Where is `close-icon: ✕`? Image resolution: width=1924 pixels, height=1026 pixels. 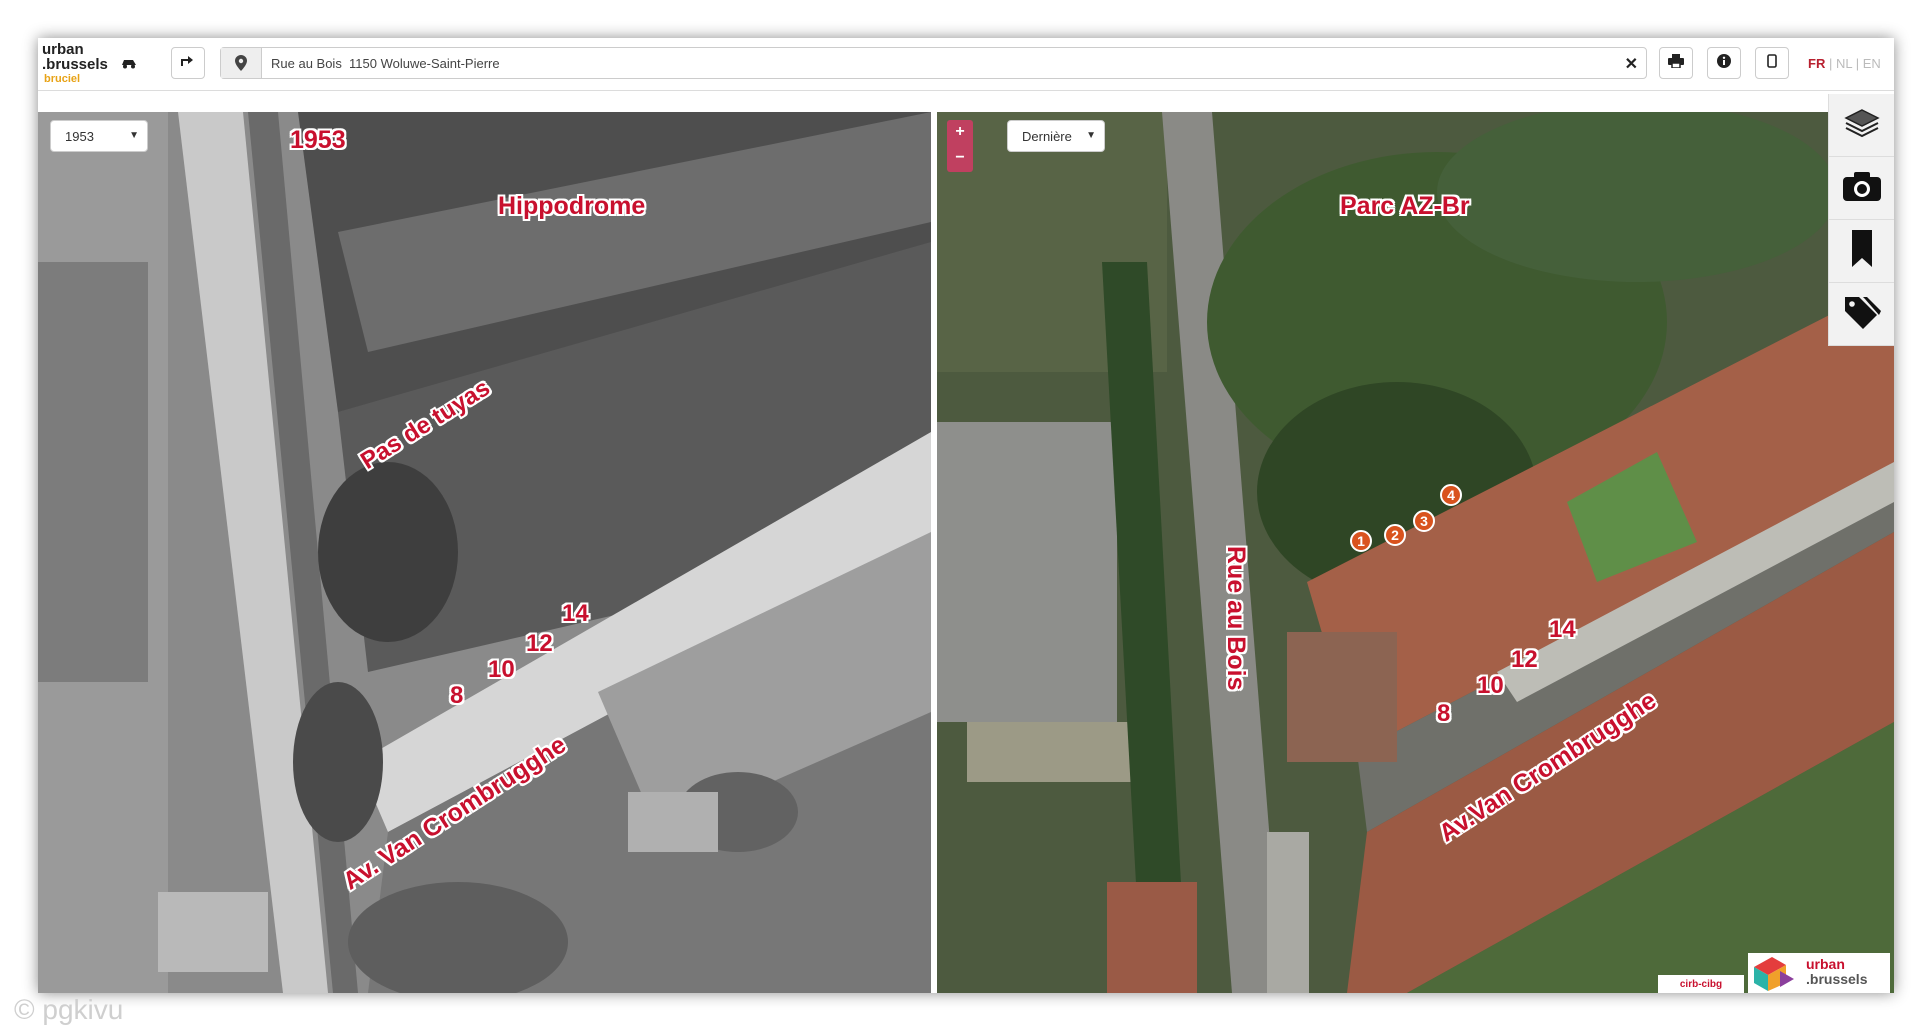 close-icon: ✕ is located at coordinates (1631, 64).